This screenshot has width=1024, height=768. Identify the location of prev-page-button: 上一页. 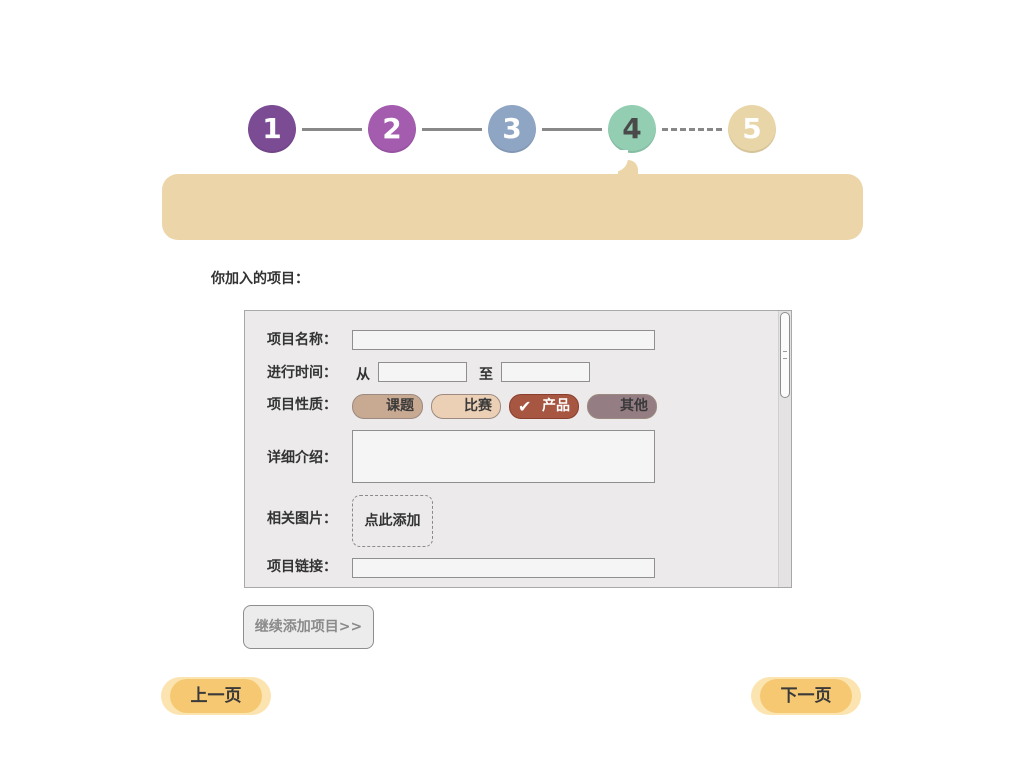
(216, 696).